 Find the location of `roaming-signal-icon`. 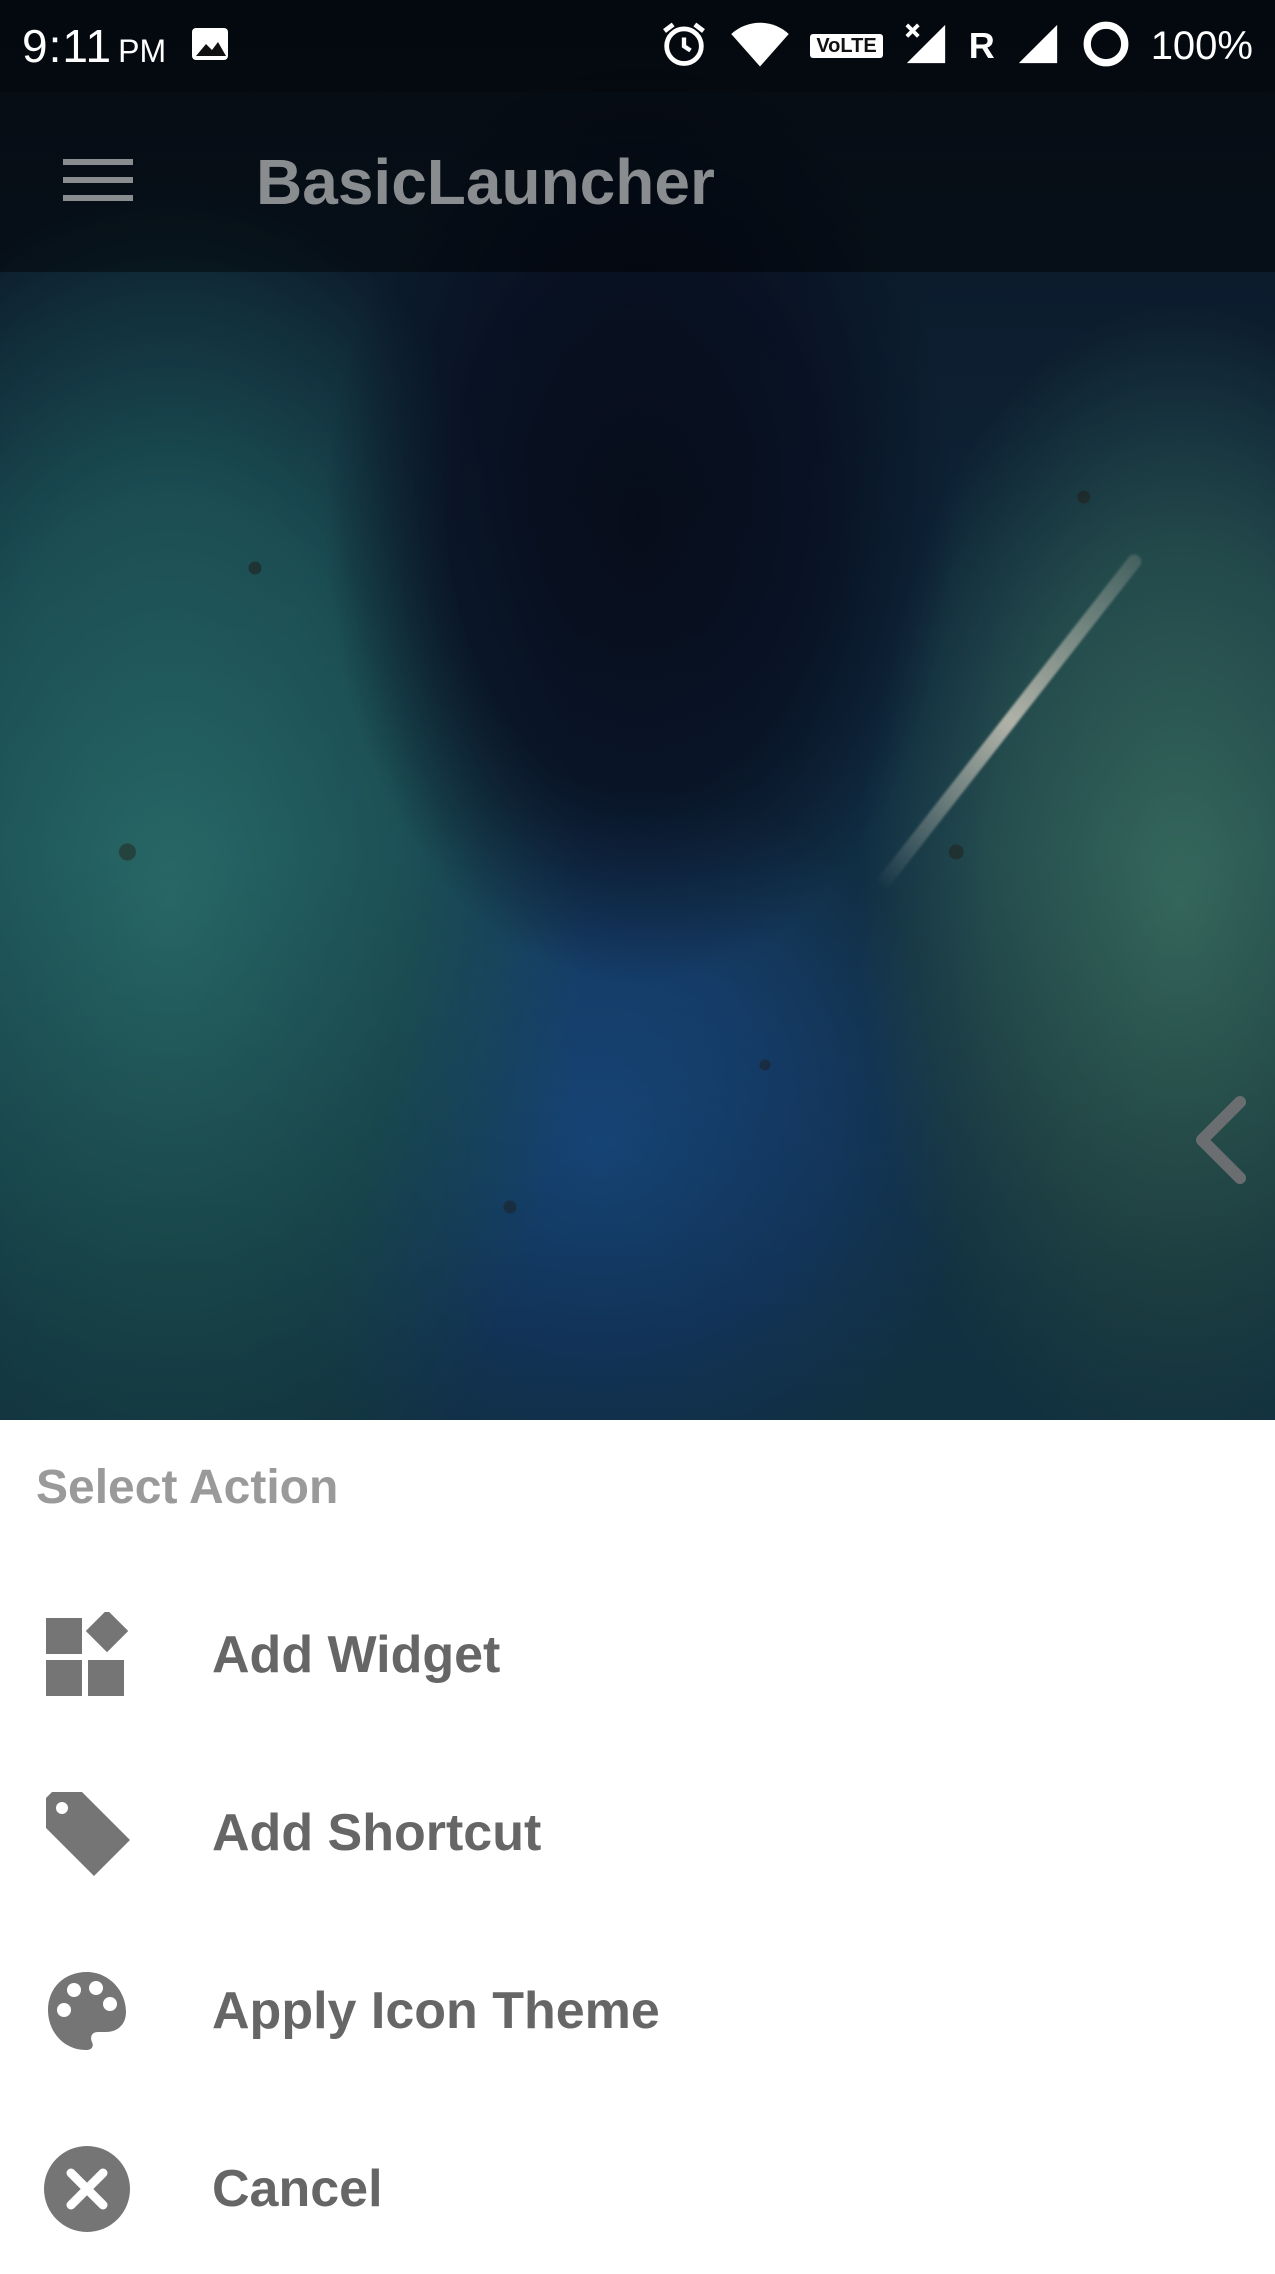

roaming-signal-icon is located at coordinates (1038, 46).